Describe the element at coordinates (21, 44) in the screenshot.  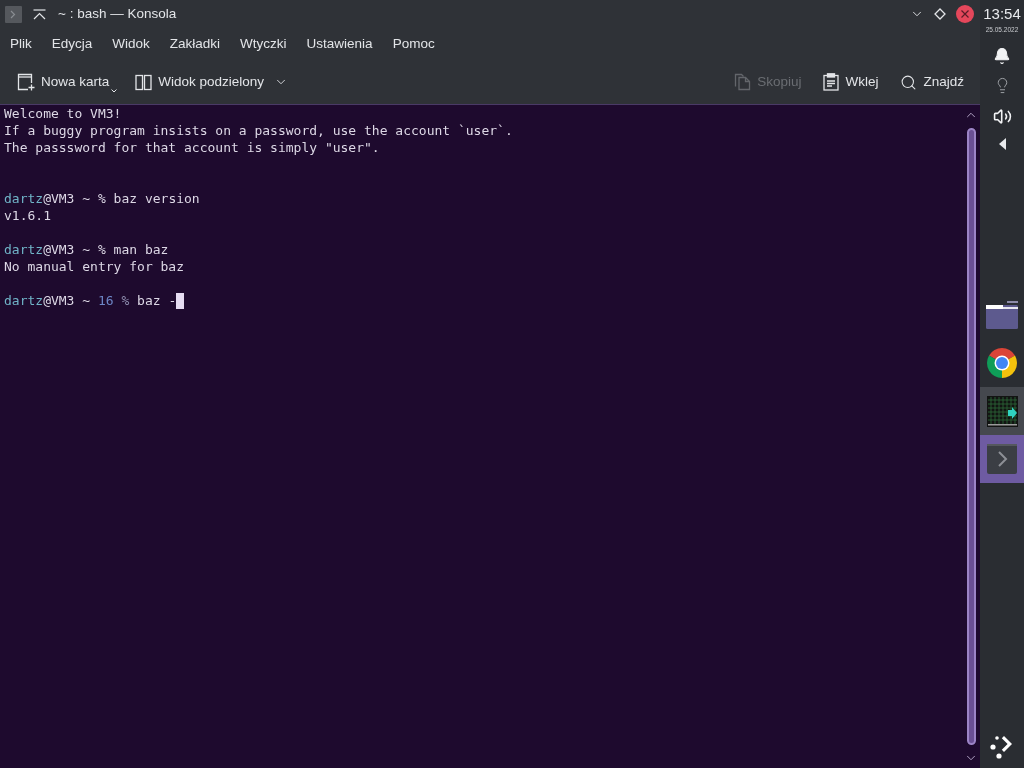
I see `menu-item: Plik` at that location.